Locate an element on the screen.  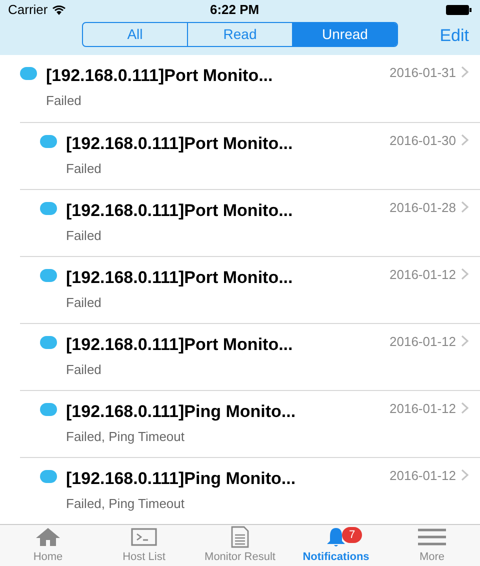
tab-bar-item: Notifications 7 is located at coordinates (336, 545).